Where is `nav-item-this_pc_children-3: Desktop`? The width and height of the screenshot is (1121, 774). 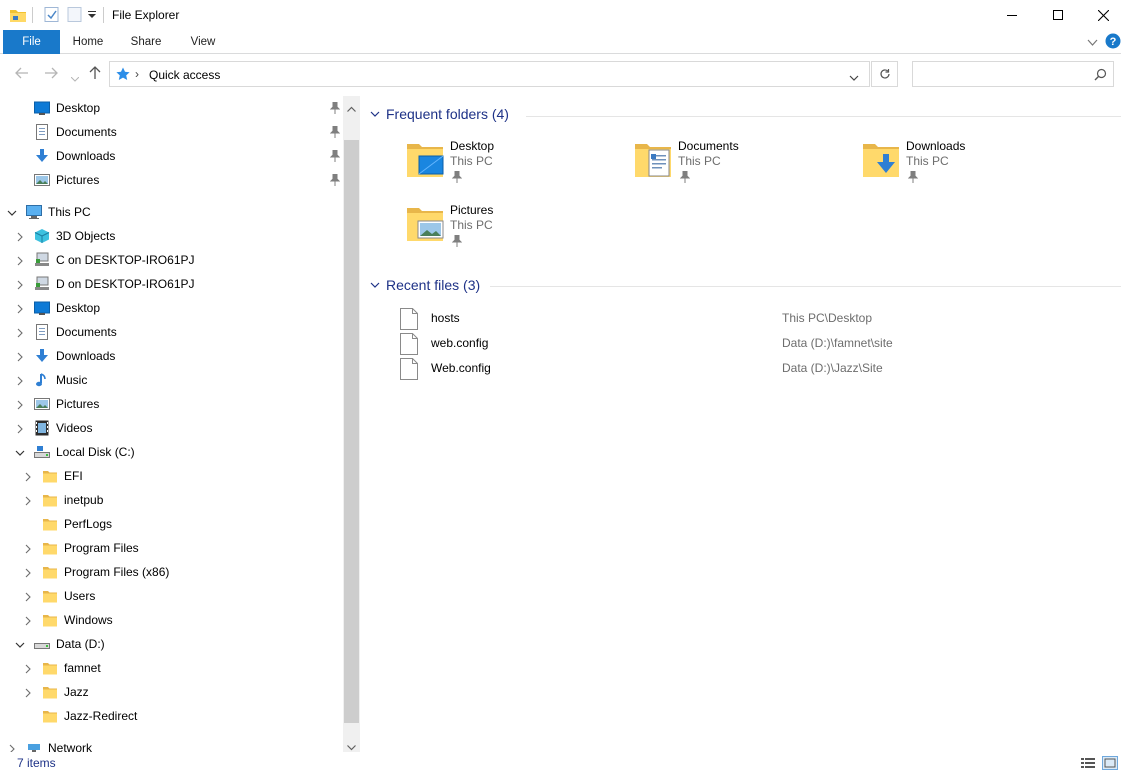
nav-item-this_pc_children-3: Desktop is located at coordinates (67, 308).